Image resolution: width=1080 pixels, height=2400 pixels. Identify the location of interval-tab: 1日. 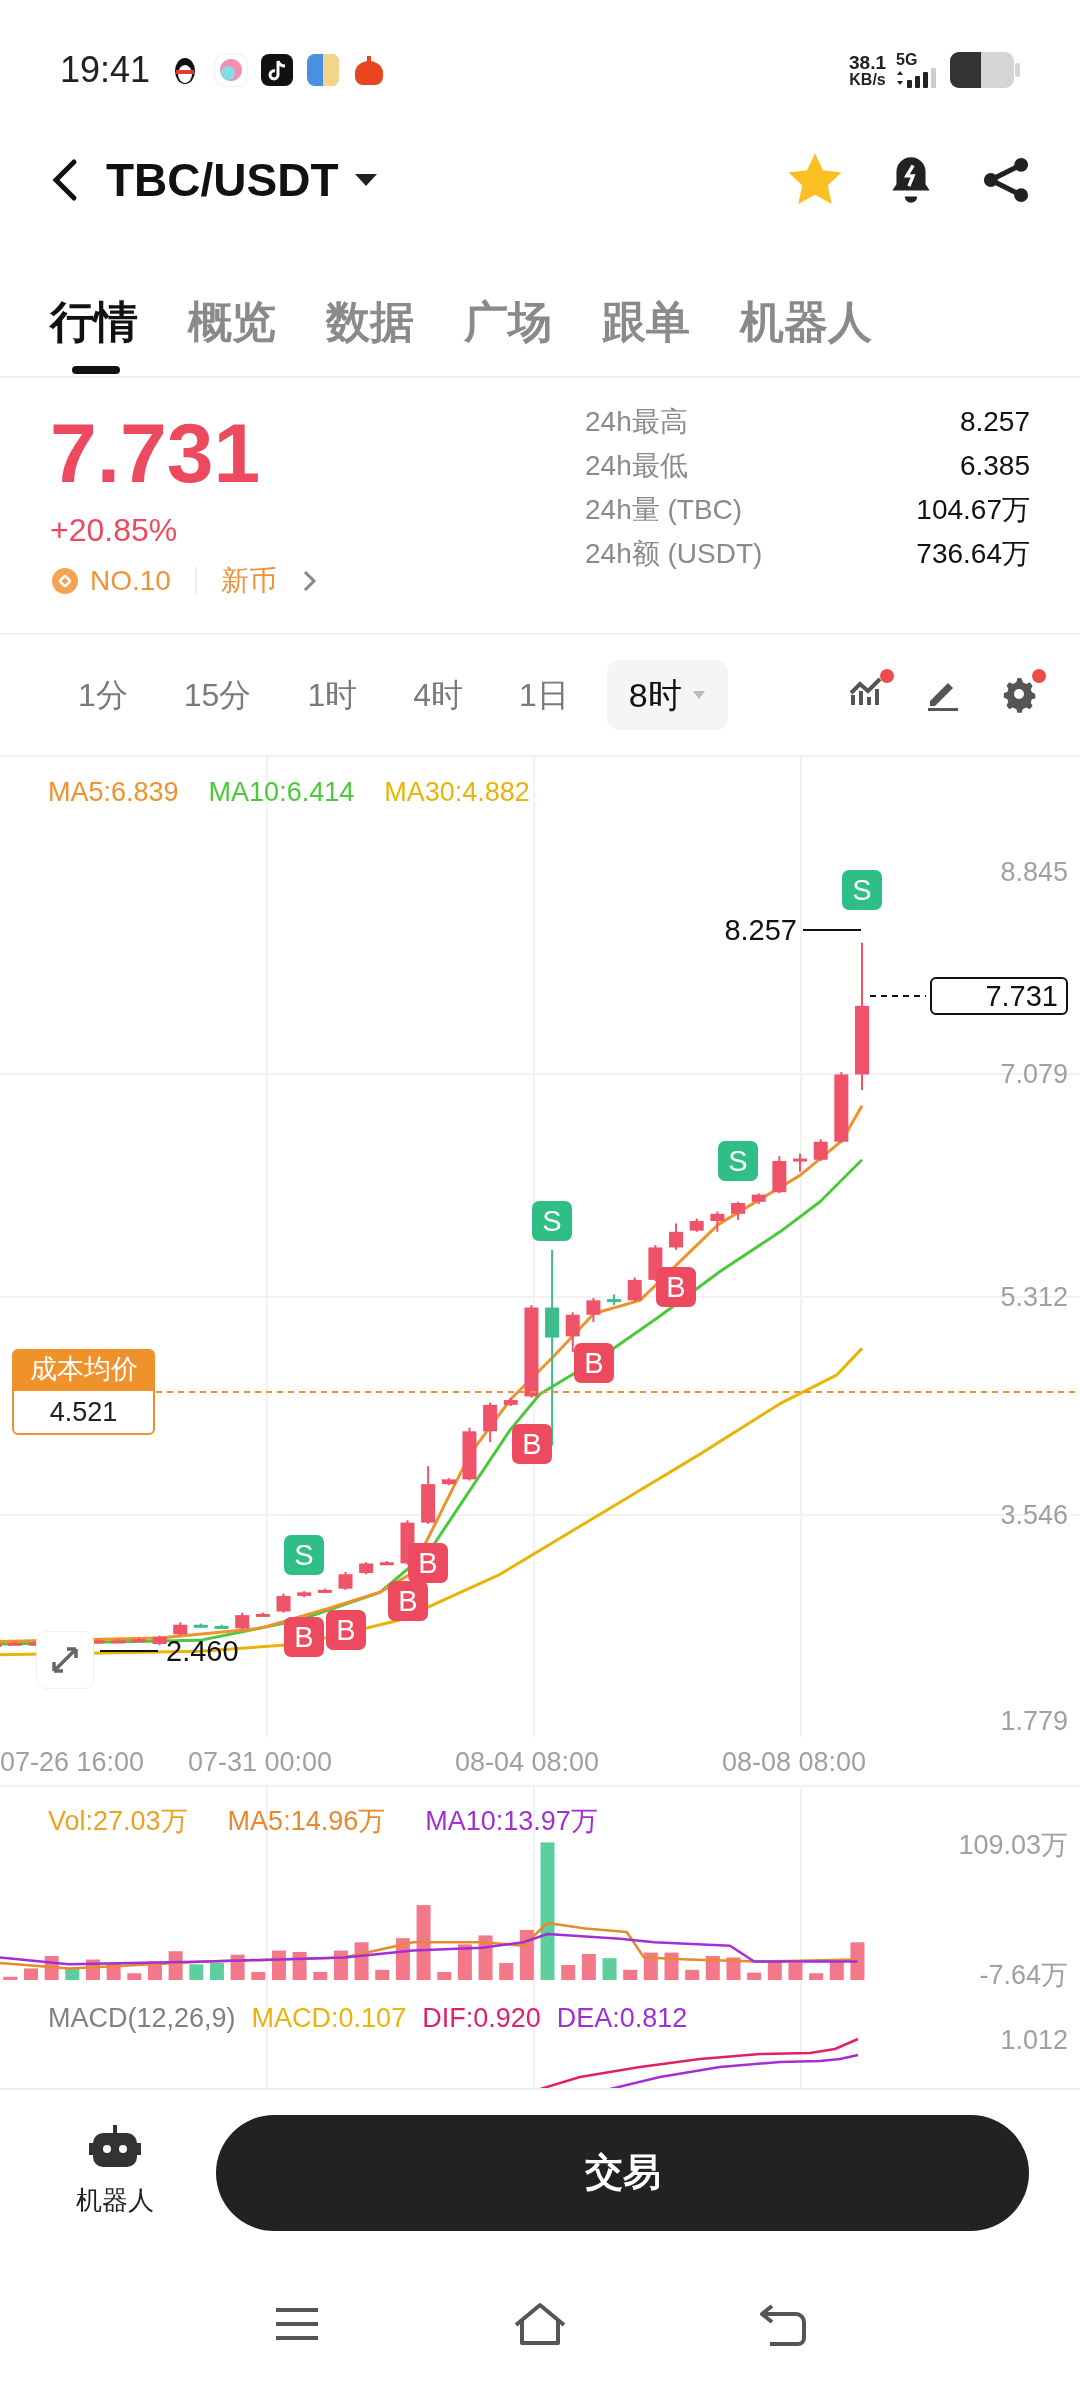
(544, 695).